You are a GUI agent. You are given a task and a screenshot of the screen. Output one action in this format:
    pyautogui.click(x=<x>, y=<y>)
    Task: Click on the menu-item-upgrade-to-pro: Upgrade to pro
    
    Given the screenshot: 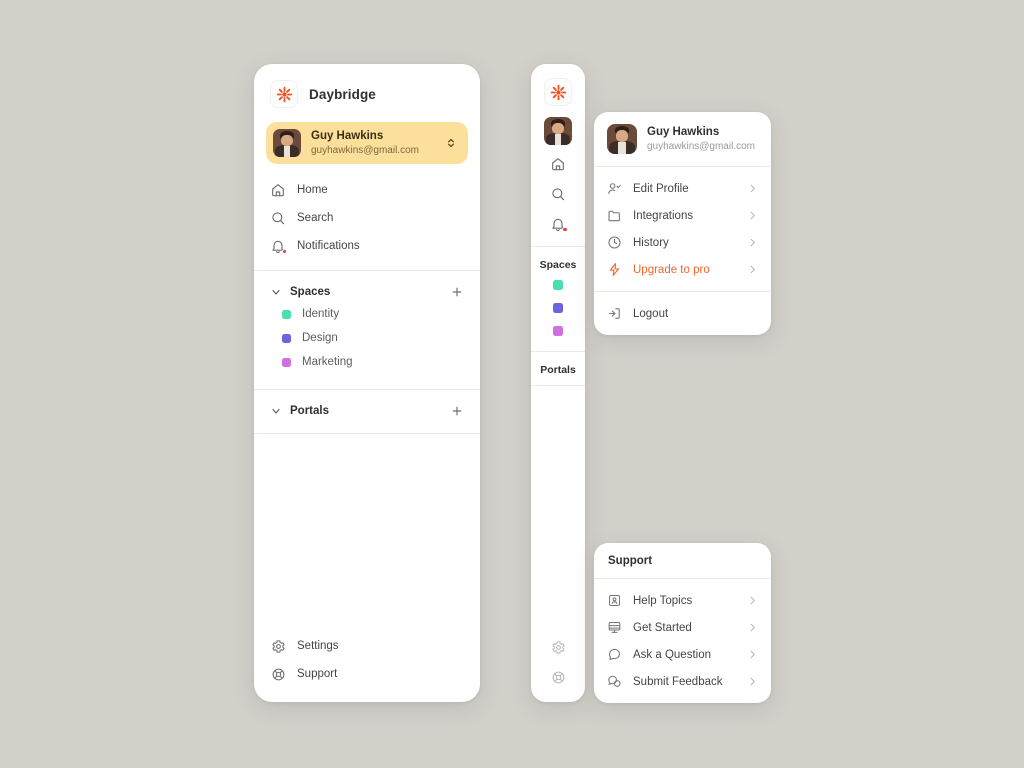 What is the action you would take?
    pyautogui.click(x=682, y=269)
    